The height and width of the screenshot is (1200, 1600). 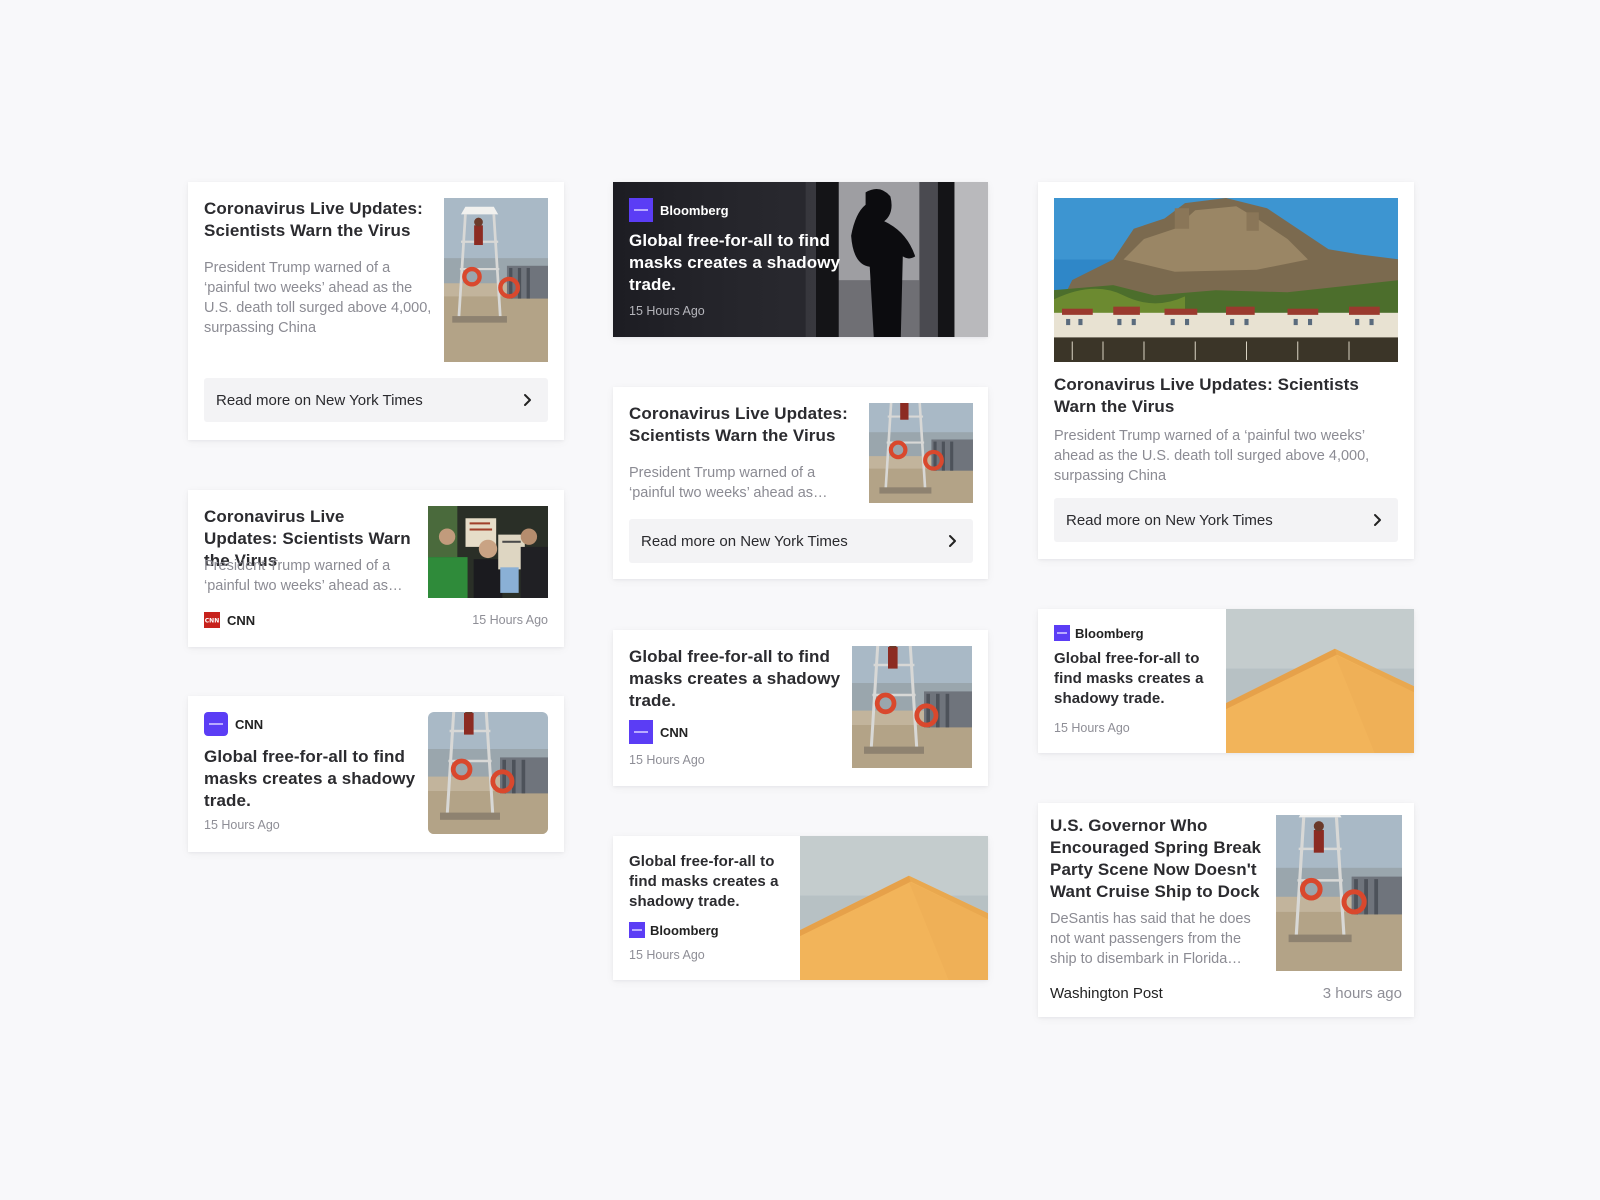 I want to click on svg-text: CNN, so click(x=212, y=621).